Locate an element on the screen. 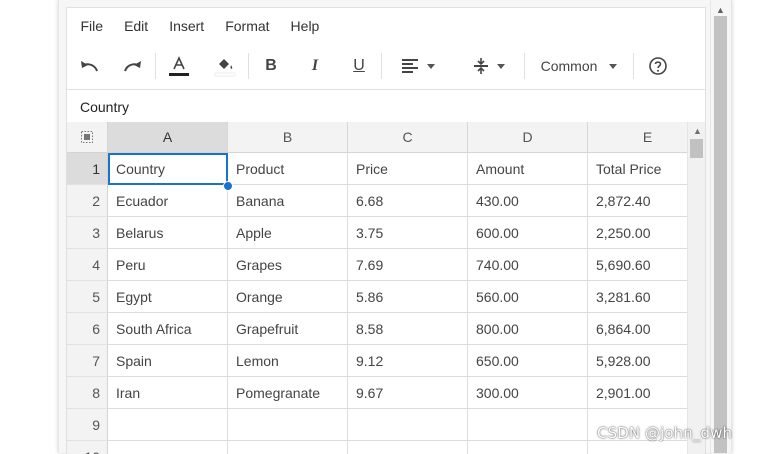 Image resolution: width=766 pixels, height=454 pixels. cell: Banana is located at coordinates (288, 201).